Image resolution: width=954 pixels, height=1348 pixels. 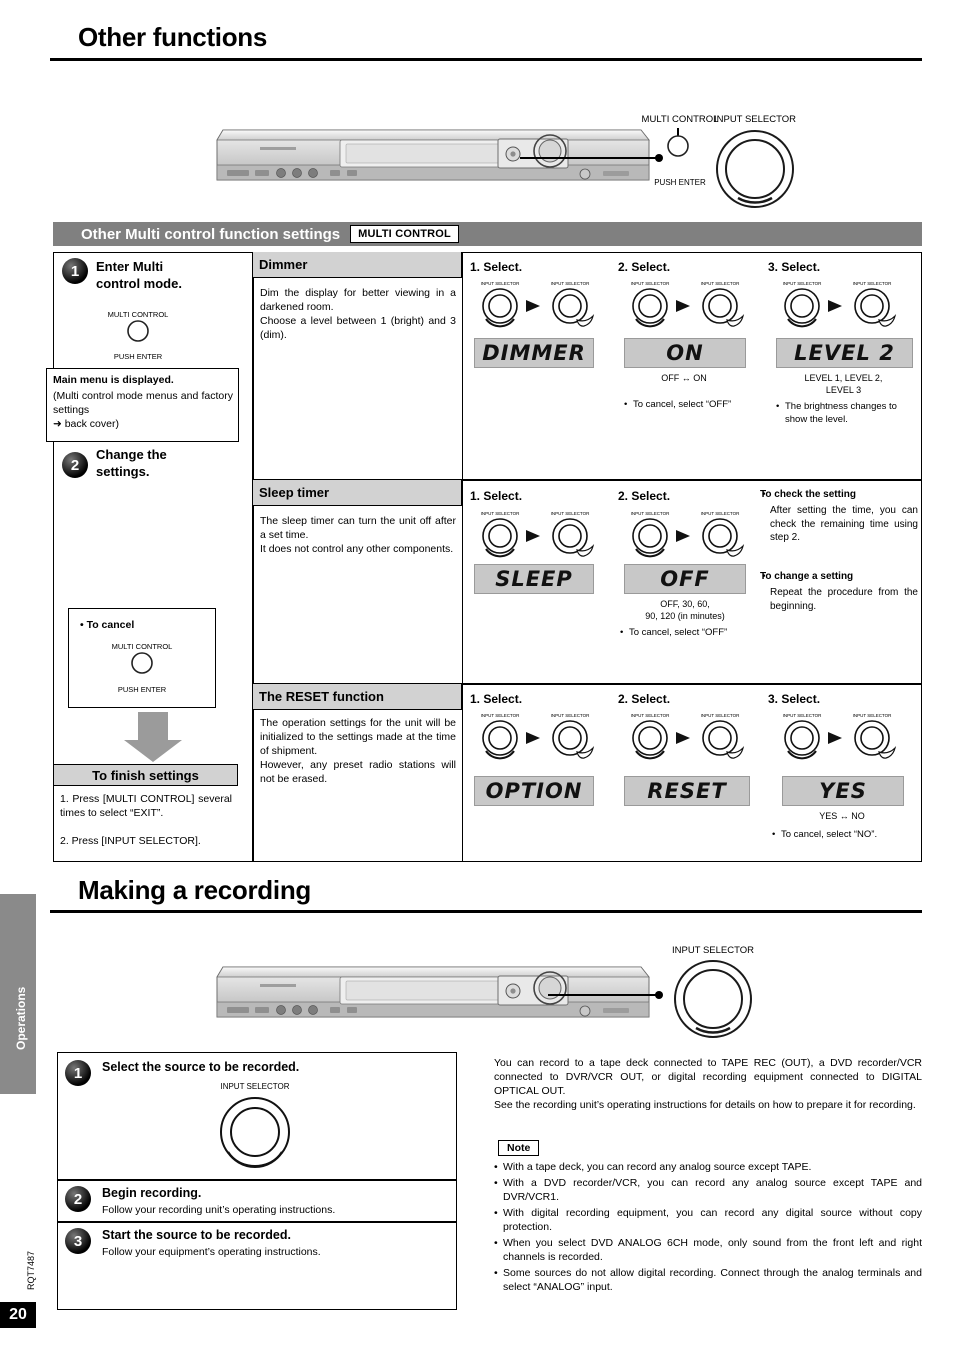 I want to click on row-sleep-divider, so click(x=462, y=582).